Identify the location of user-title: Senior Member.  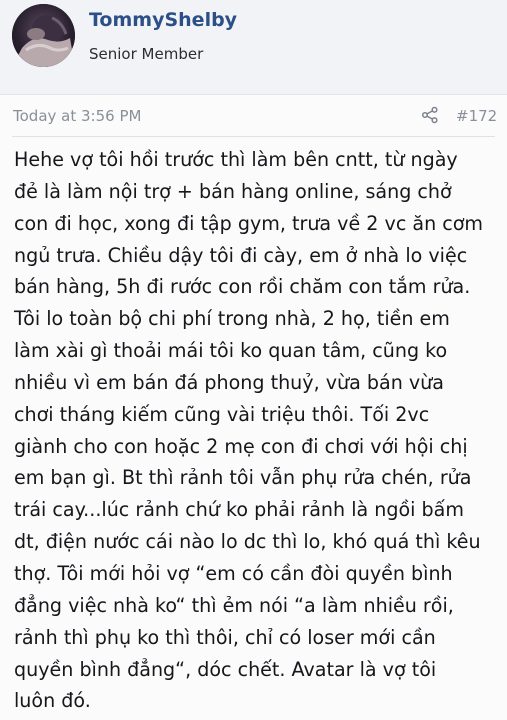
(146, 54).